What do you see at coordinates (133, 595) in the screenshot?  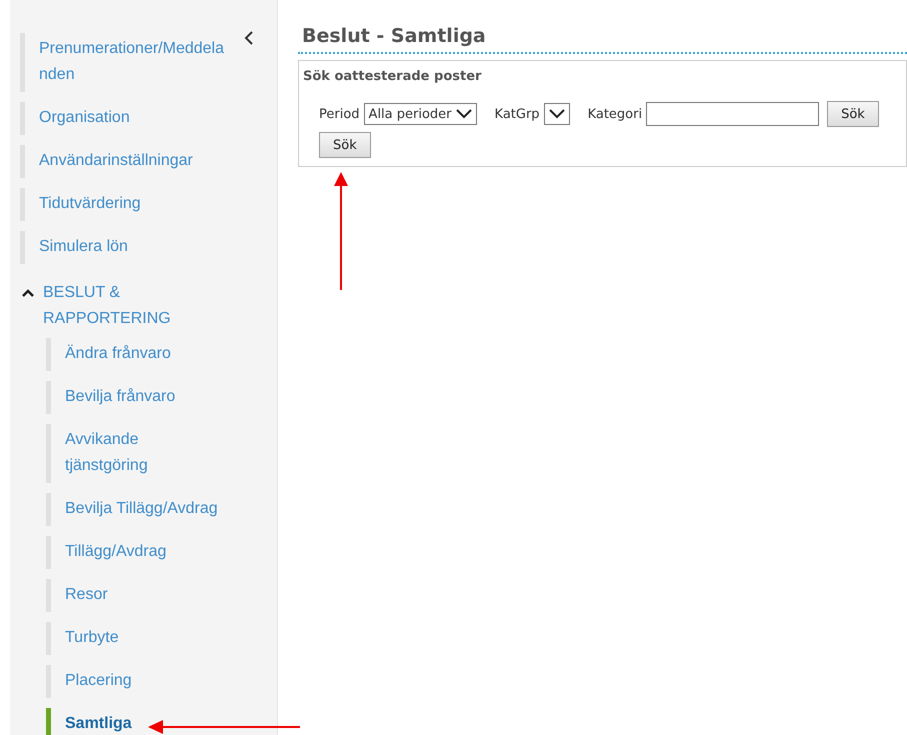 I see `sidebar-item: Resor` at bounding box center [133, 595].